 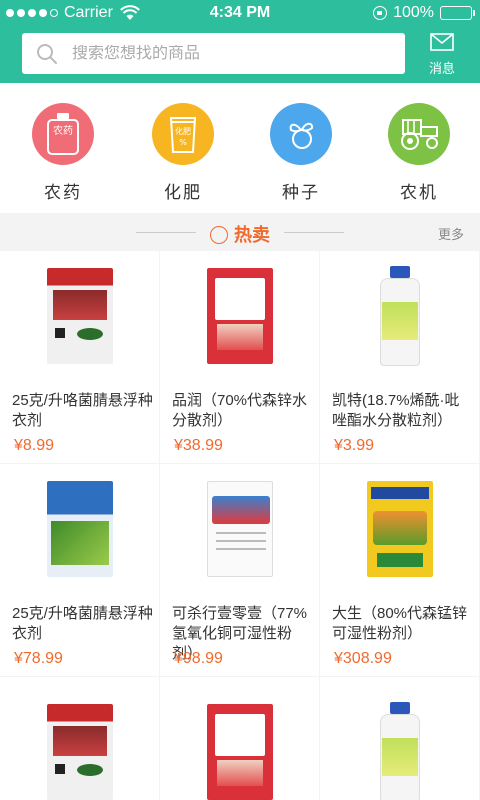 I want to click on top-bar: Carrier 4:34 PM 100% 消息, so click(x=240, y=41).